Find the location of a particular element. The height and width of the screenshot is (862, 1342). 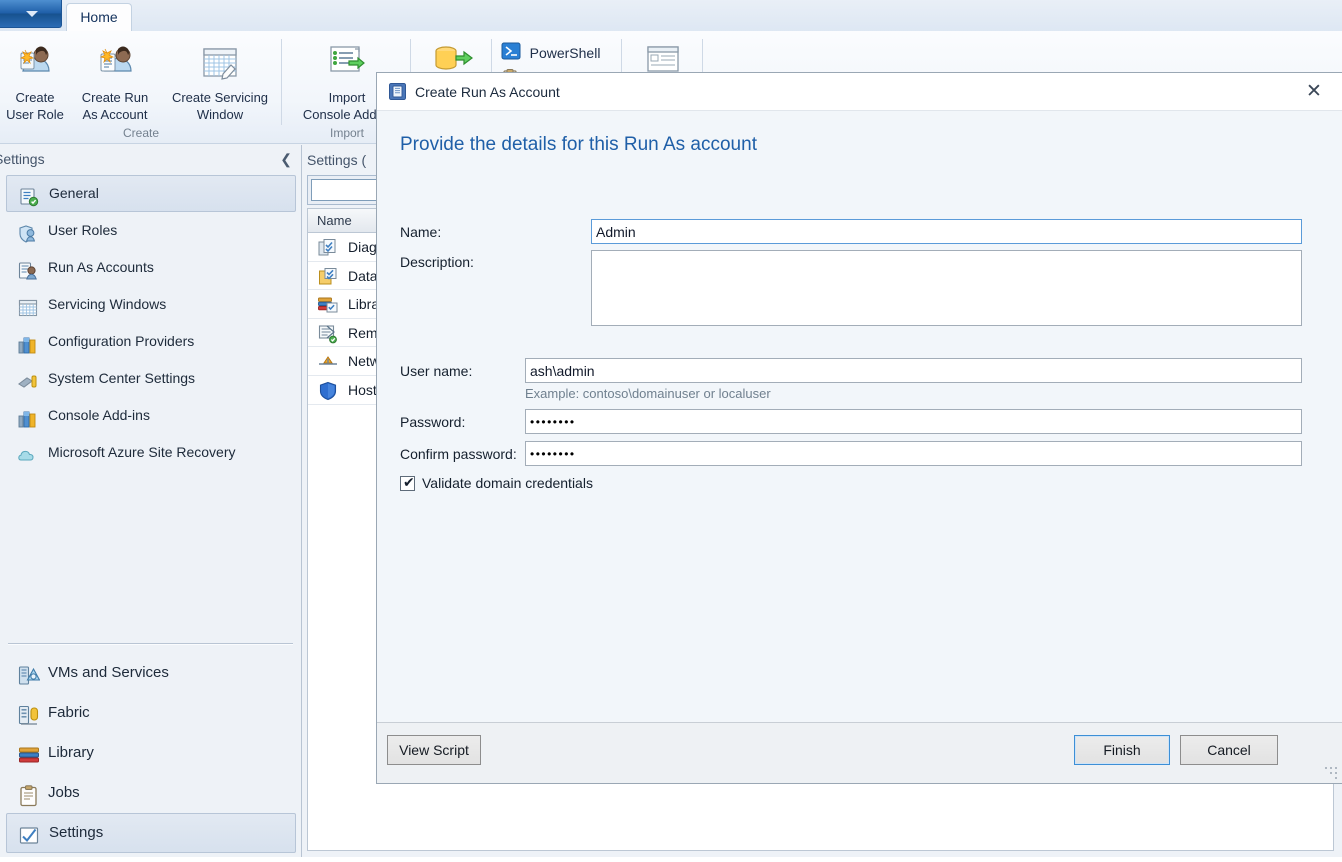

remote-control-icon is located at coordinates (328, 334).